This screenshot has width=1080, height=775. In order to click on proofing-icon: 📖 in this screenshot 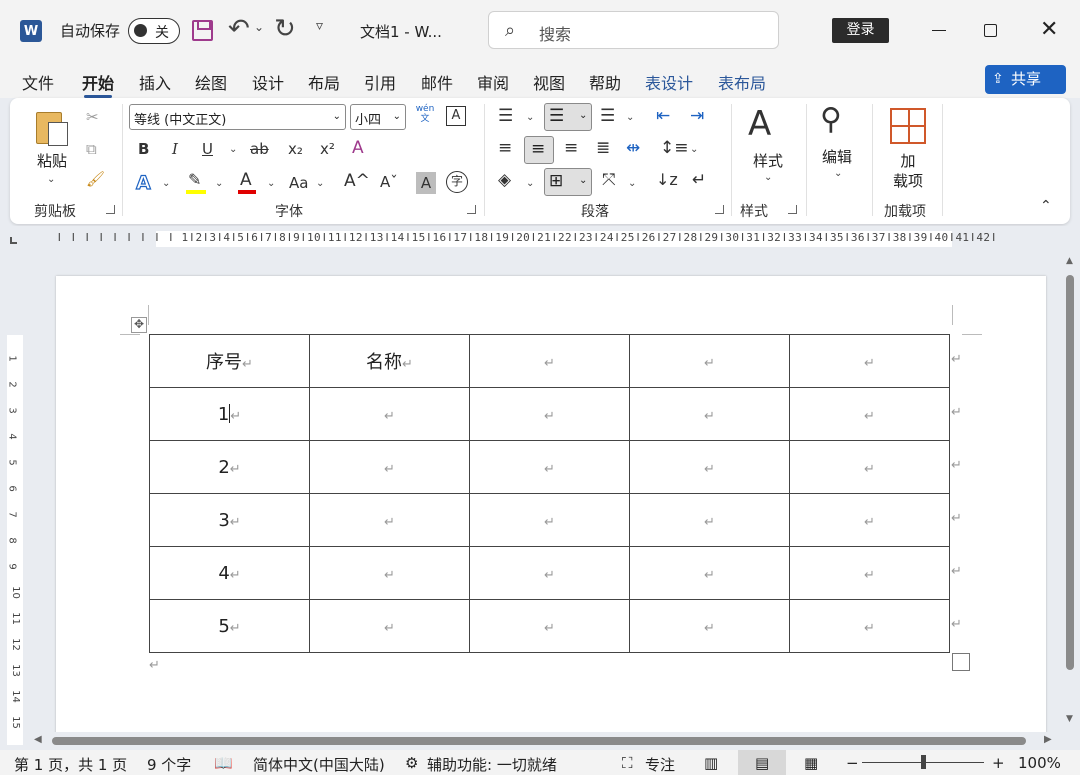, I will do `click(223, 763)`.